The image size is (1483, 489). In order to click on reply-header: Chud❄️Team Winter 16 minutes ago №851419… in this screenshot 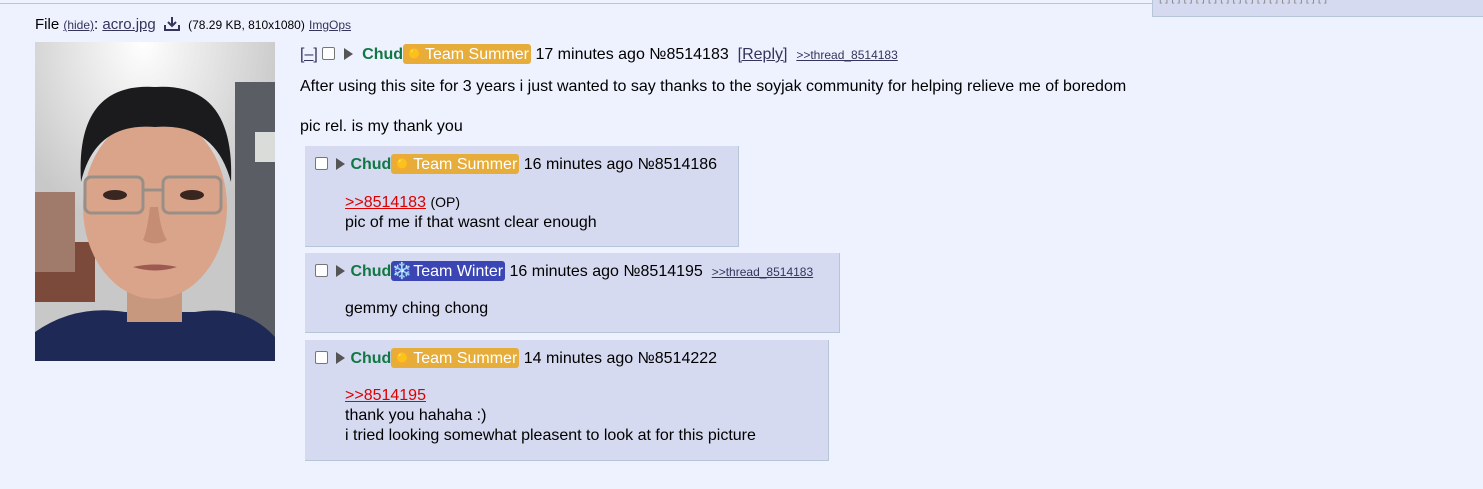, I will do `click(564, 271)`.